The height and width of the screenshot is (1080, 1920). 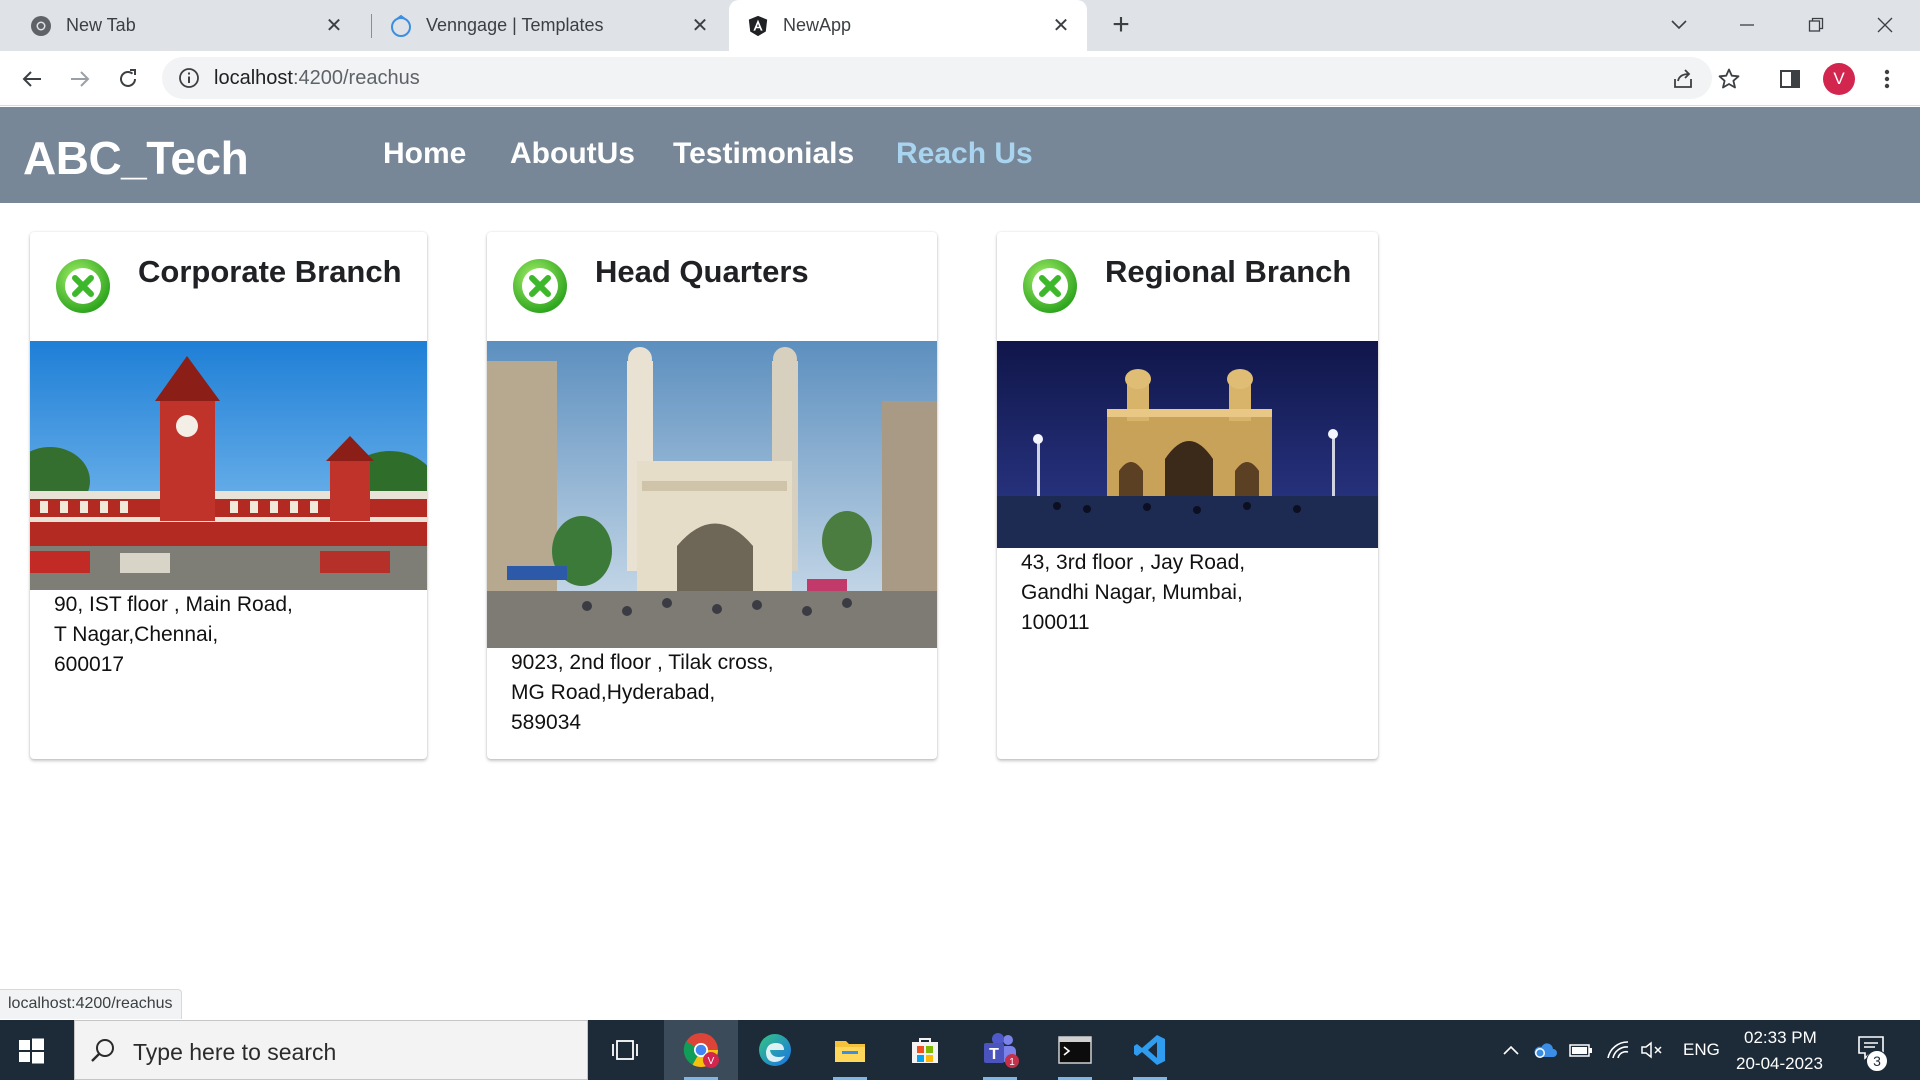 I want to click on address-line: MG Road,Hyderabad,, so click(x=613, y=692).